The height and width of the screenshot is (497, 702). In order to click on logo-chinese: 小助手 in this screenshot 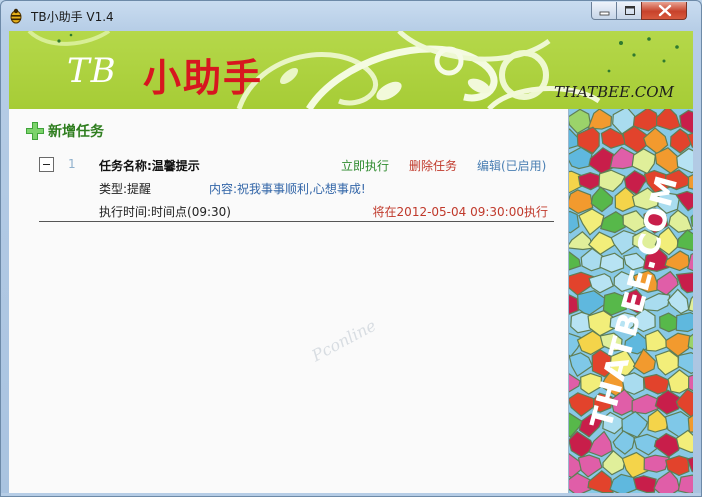, I will do `click(203, 78)`.